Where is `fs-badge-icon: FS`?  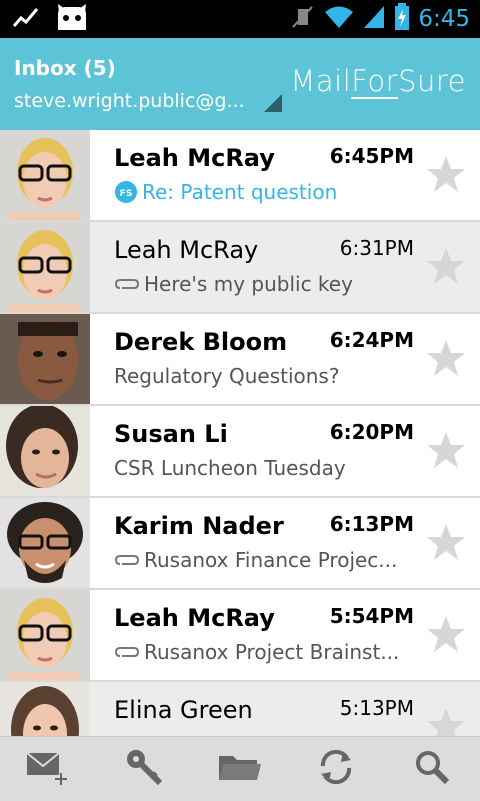 fs-badge-icon: FS is located at coordinates (126, 192).